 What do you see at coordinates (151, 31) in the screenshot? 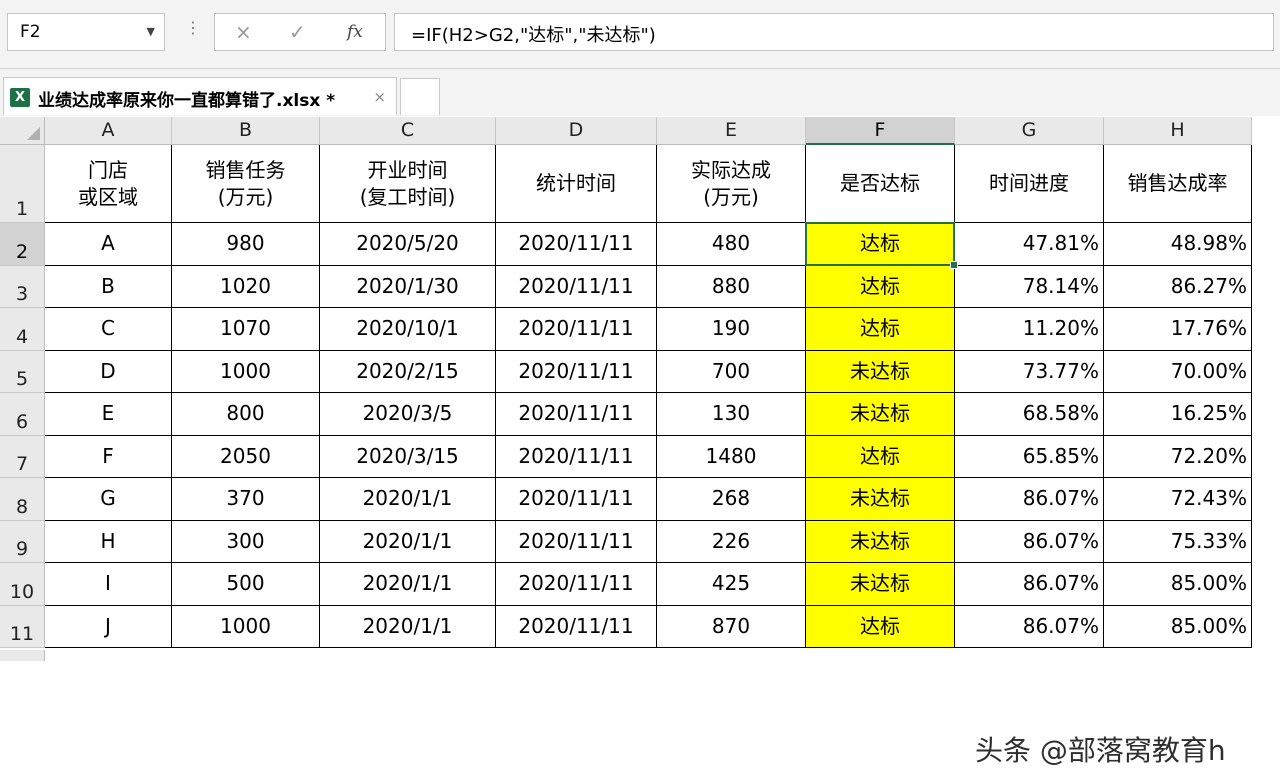
I see `chevron-down-icon: ▼` at bounding box center [151, 31].